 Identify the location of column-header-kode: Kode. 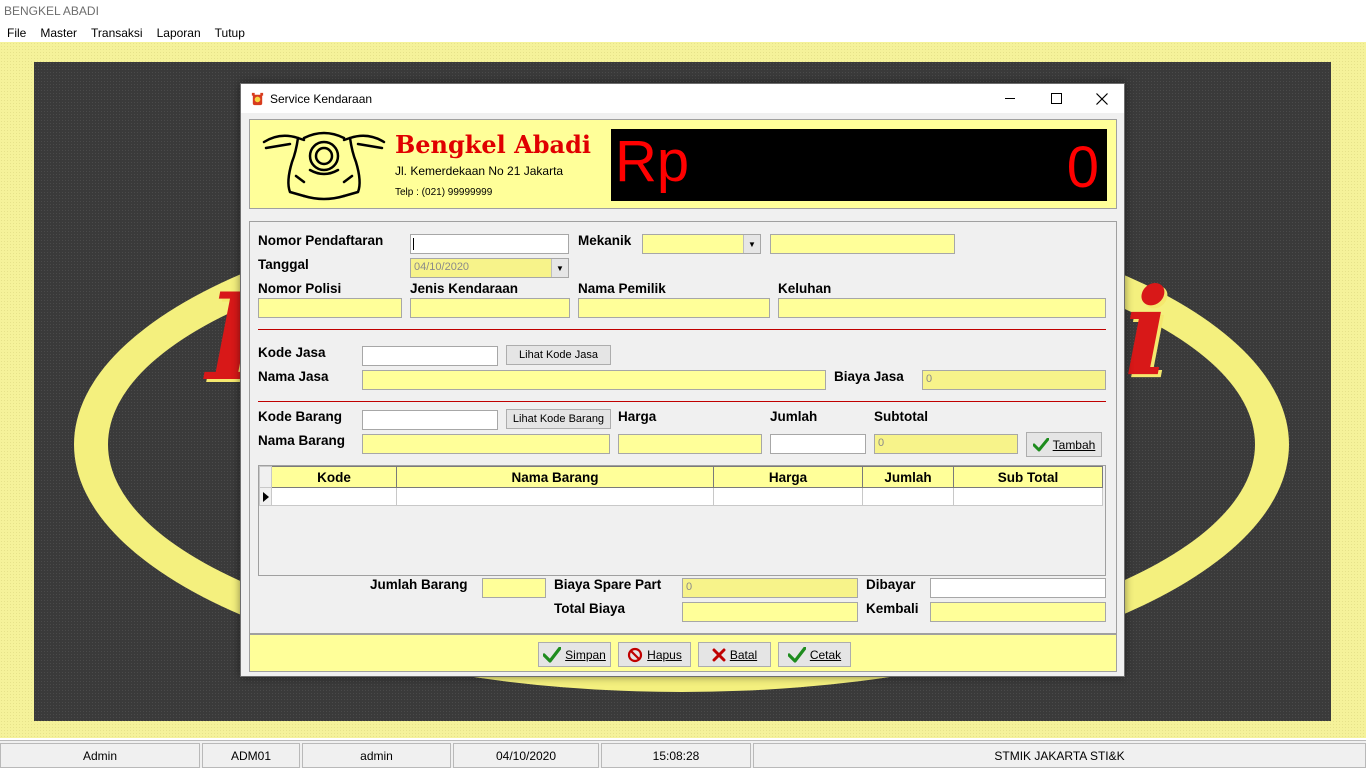
(334, 477).